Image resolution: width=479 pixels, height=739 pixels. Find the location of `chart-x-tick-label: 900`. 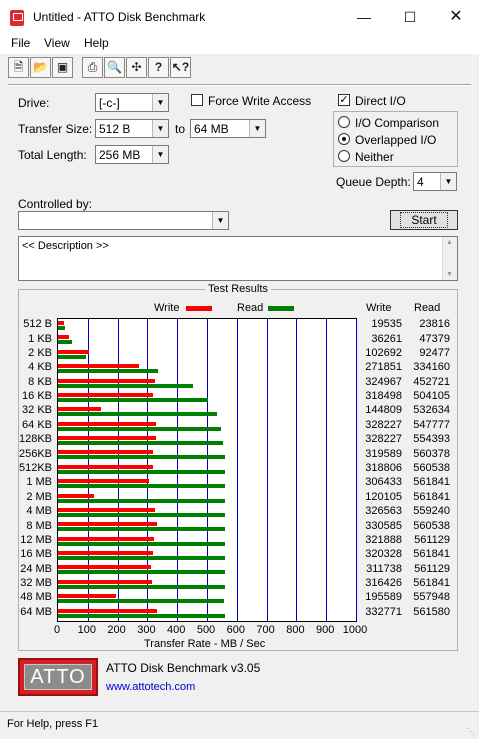

chart-x-tick-label: 900 is located at coordinates (325, 630).